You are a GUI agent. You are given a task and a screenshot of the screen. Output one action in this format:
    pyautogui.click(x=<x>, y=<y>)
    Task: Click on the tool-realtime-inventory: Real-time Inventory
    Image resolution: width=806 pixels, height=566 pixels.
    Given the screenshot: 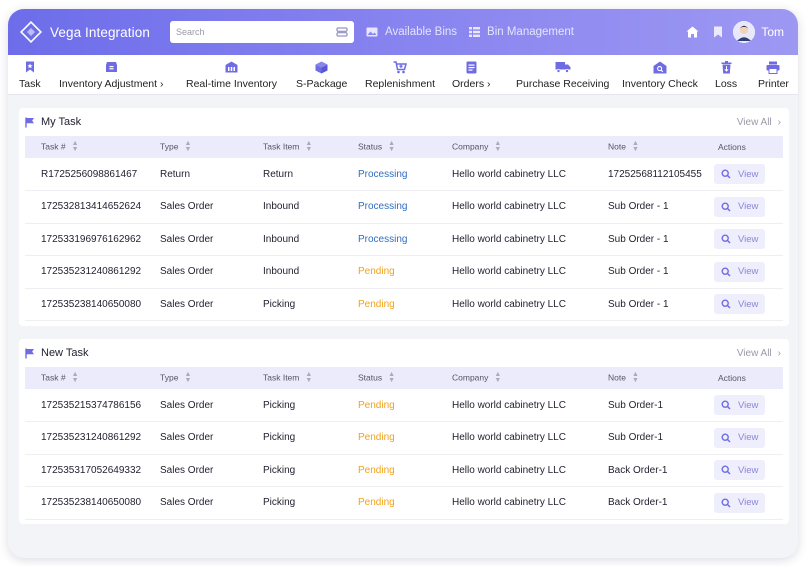 What is the action you would take?
    pyautogui.click(x=231, y=74)
    